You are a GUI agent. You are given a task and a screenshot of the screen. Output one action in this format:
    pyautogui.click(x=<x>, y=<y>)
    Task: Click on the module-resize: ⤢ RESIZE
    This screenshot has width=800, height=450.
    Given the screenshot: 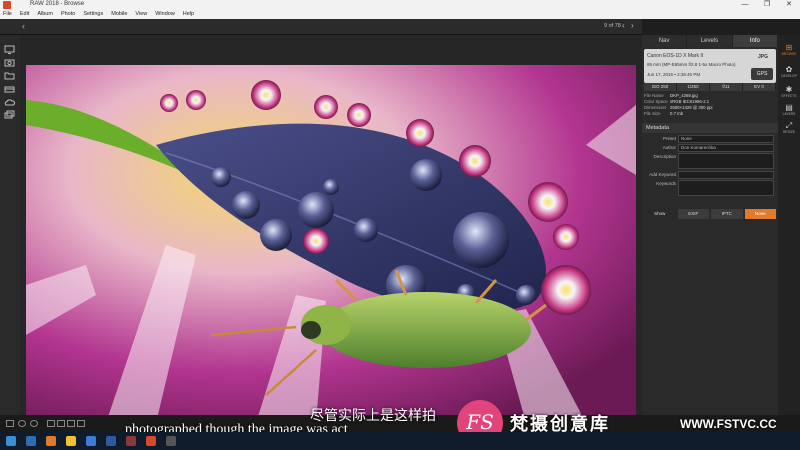 What is the action you would take?
    pyautogui.click(x=789, y=127)
    